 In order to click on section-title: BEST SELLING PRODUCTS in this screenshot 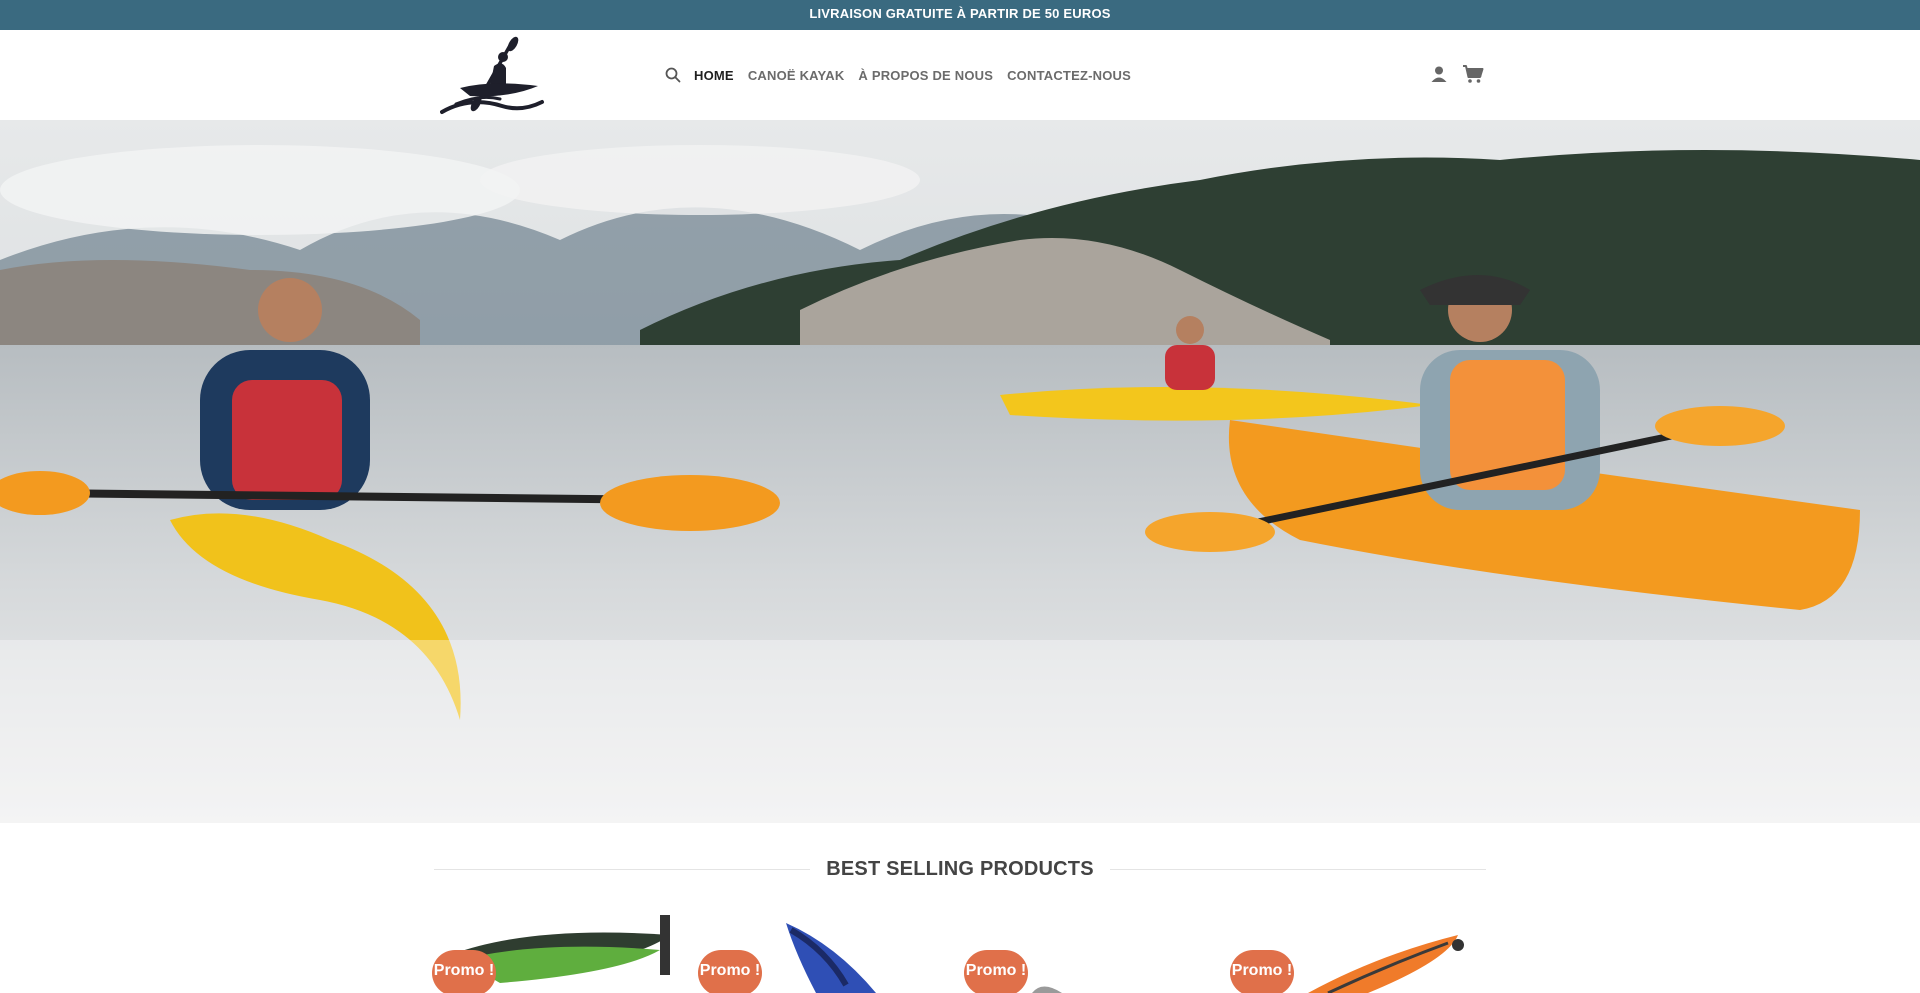, I will do `click(960, 868)`.